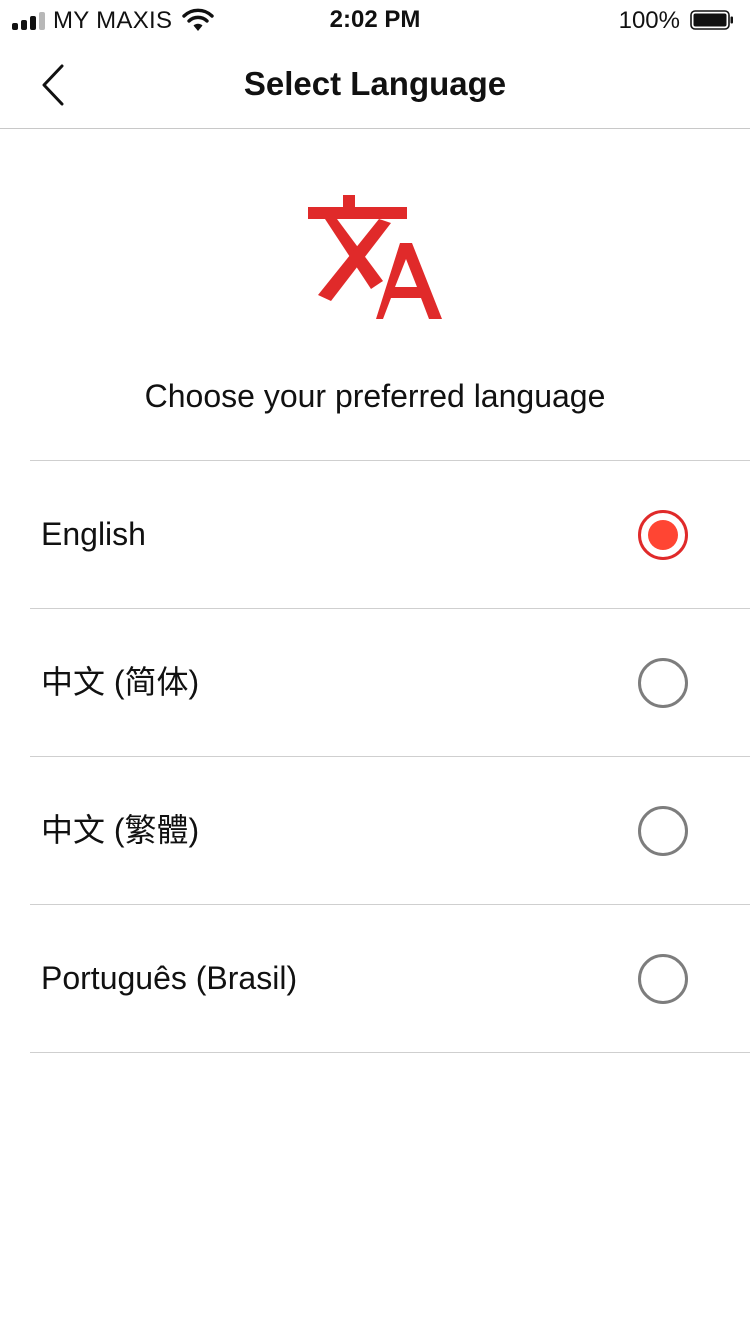 Image resolution: width=750 pixels, height=1334 pixels. Describe the element at coordinates (390, 535) in the screenshot. I see `language-option-english: English` at that location.